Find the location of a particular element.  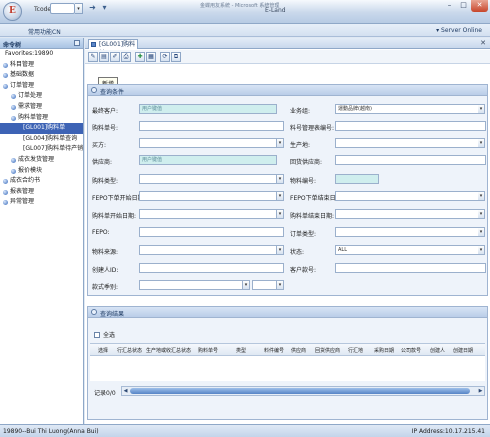

sidebar-item: 成衣合约书 is located at coordinates (41, 181).